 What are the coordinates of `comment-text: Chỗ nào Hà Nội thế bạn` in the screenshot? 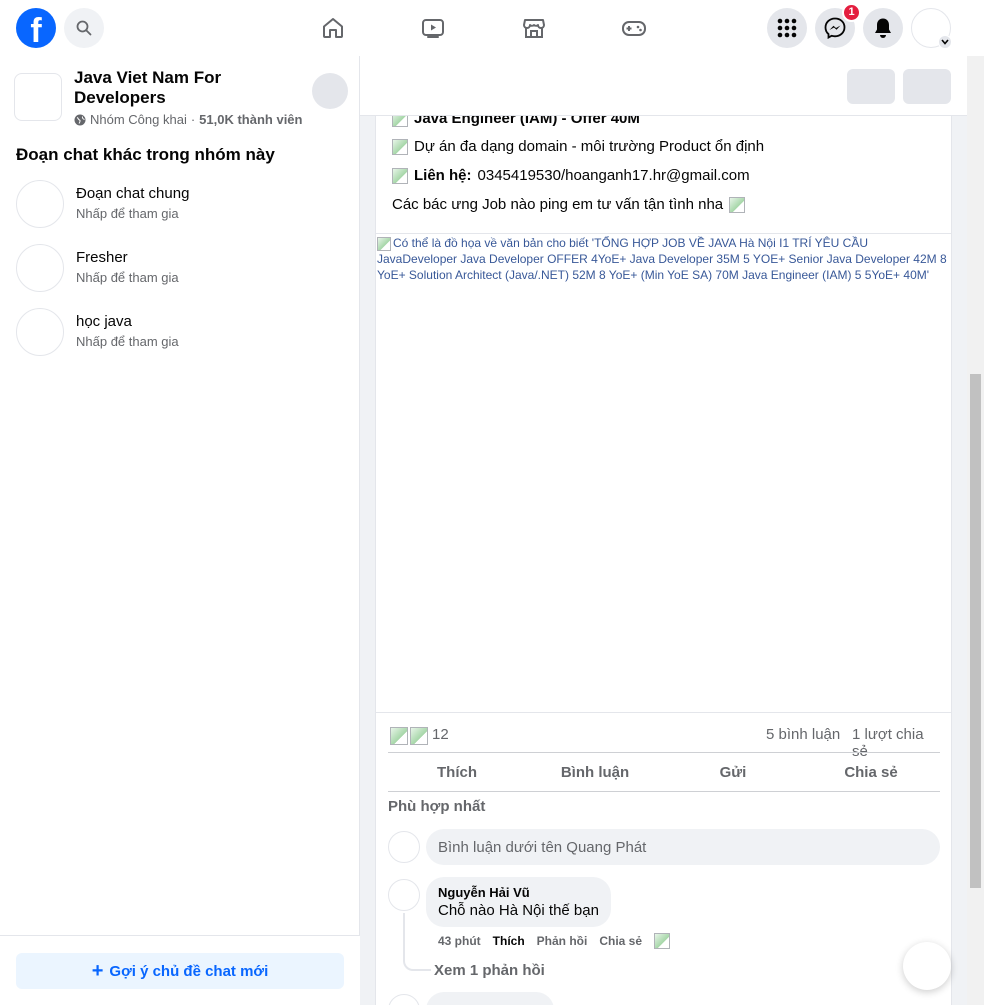 It's located at (518, 910).